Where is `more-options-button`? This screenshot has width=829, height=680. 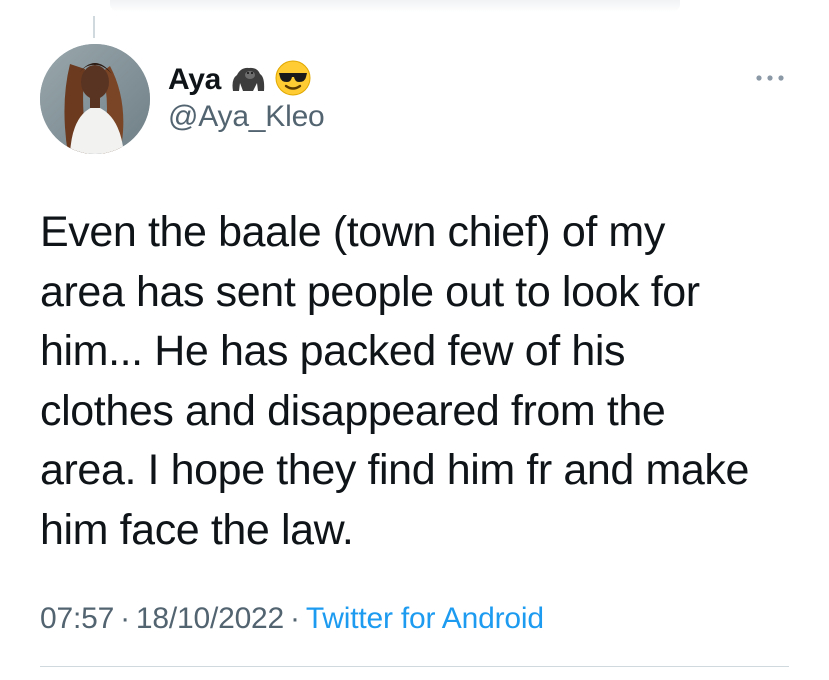 more-options-button is located at coordinates (770, 78).